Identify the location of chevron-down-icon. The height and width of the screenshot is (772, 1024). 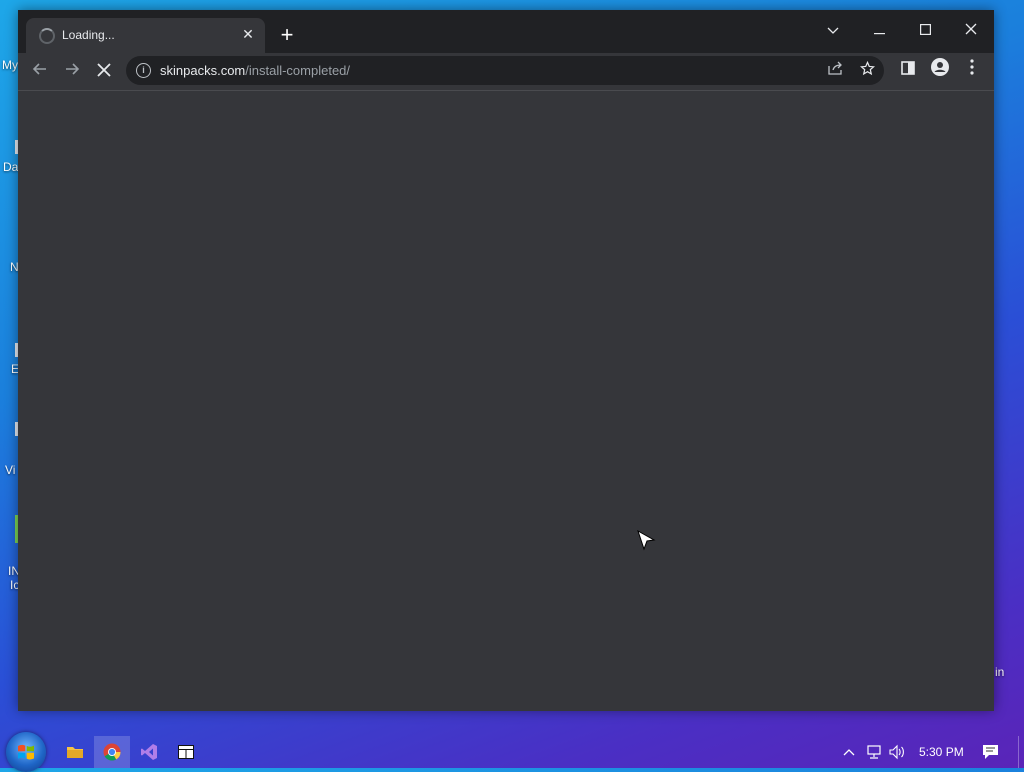
(833, 30).